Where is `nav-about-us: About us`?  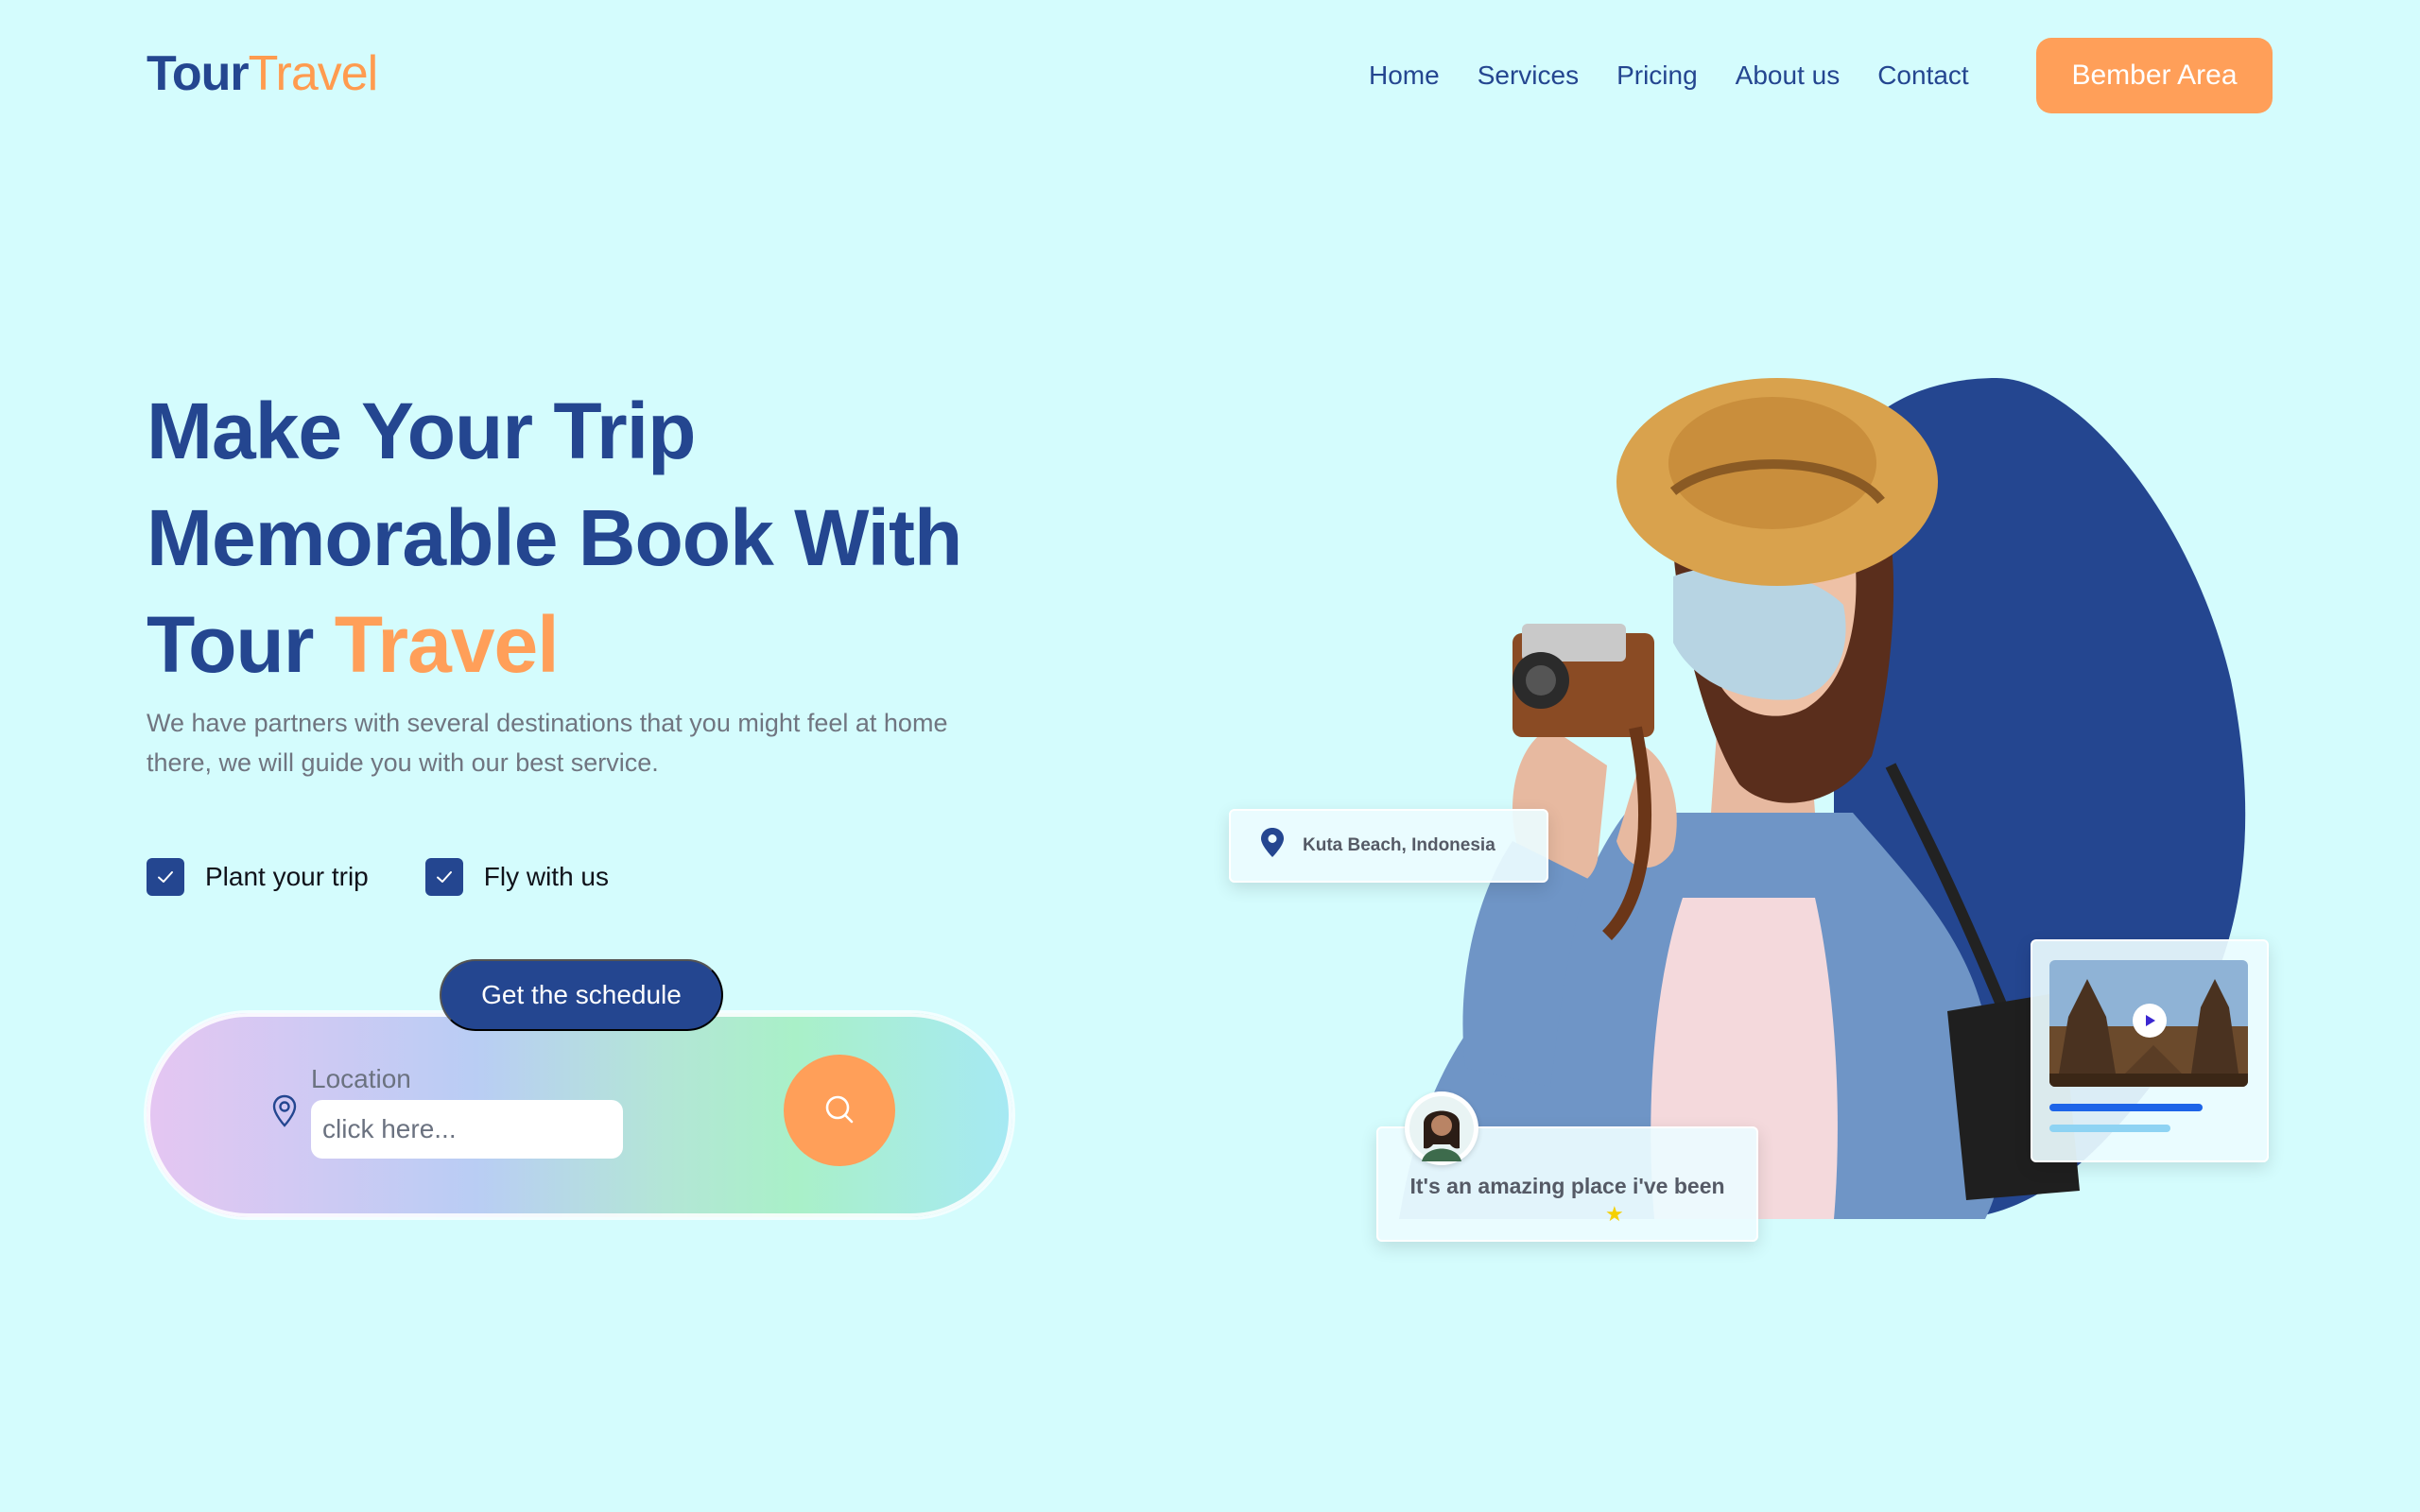 nav-about-us: About us is located at coordinates (1788, 76).